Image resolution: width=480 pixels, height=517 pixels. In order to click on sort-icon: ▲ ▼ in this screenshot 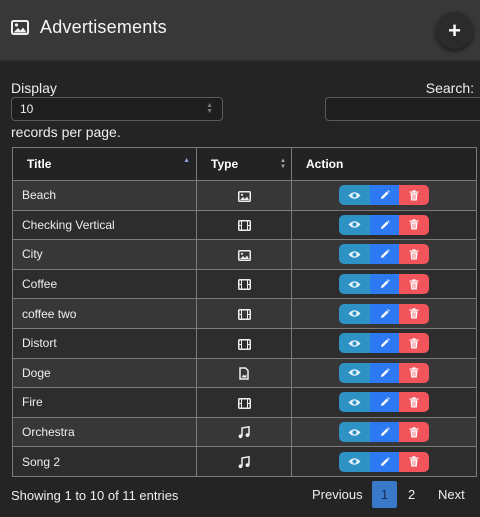, I will do `click(283, 164)`.